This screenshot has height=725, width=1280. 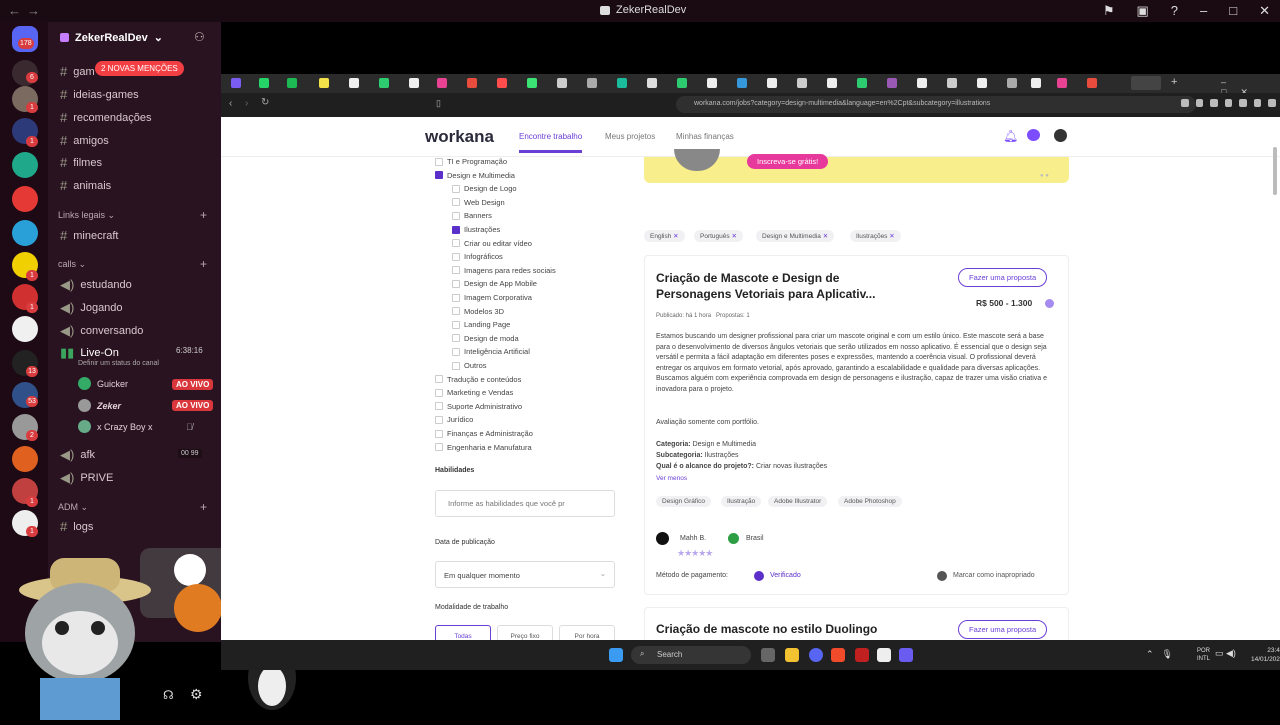 What do you see at coordinates (246, 103) in the screenshot?
I see `forward-icon: ›` at bounding box center [246, 103].